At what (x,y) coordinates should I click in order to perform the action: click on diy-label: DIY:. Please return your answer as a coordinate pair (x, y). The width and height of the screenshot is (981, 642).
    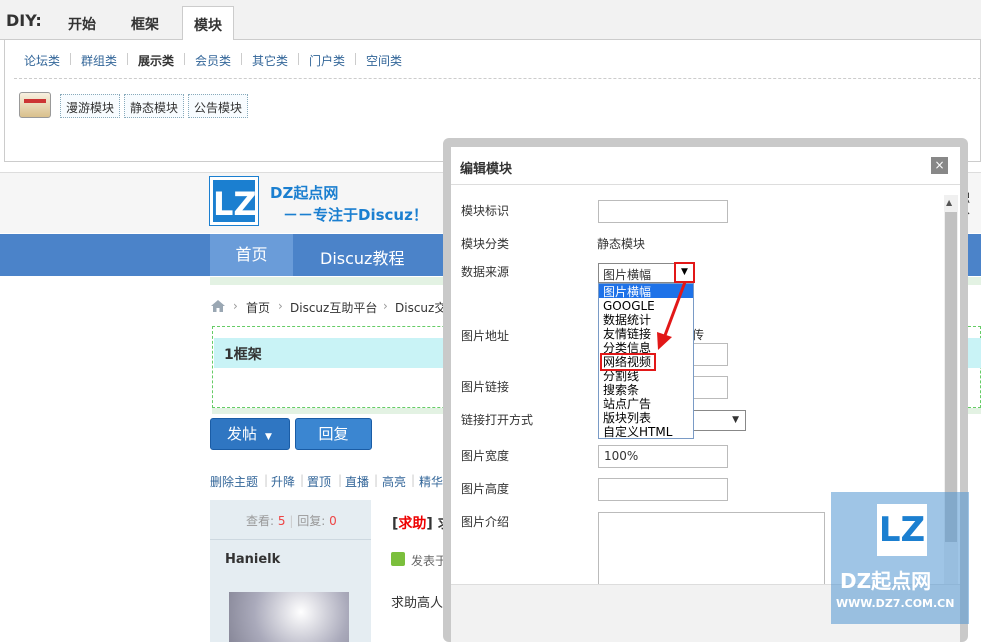
    Looking at the image, I should click on (24, 20).